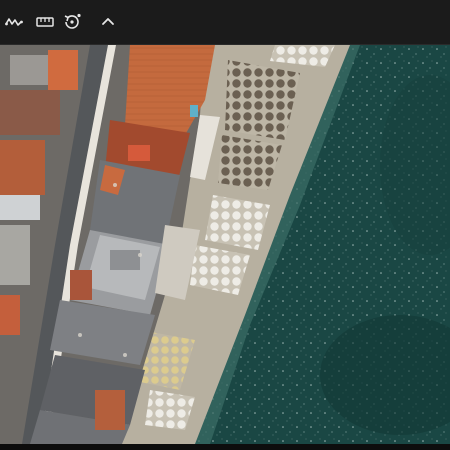  Describe the element at coordinates (225, 447) in the screenshot. I see `bottom-bar` at that location.